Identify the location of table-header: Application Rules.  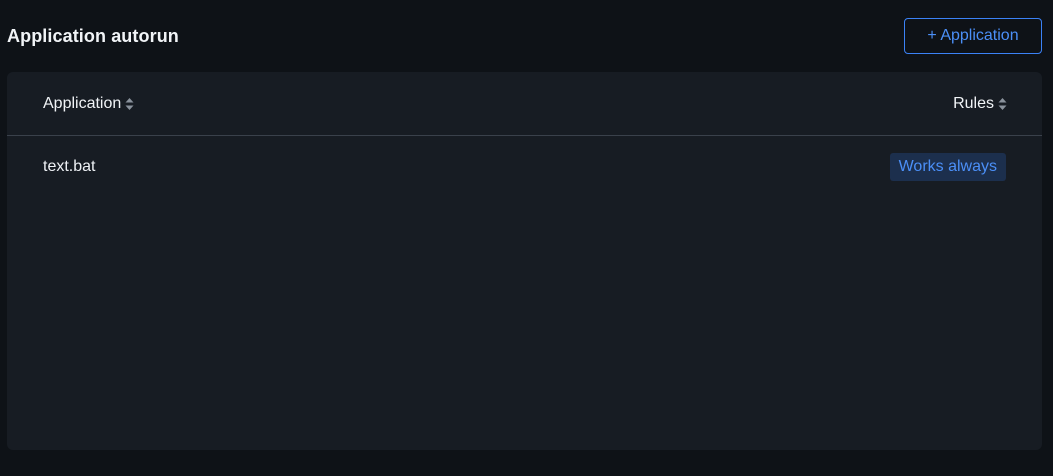
(524, 104).